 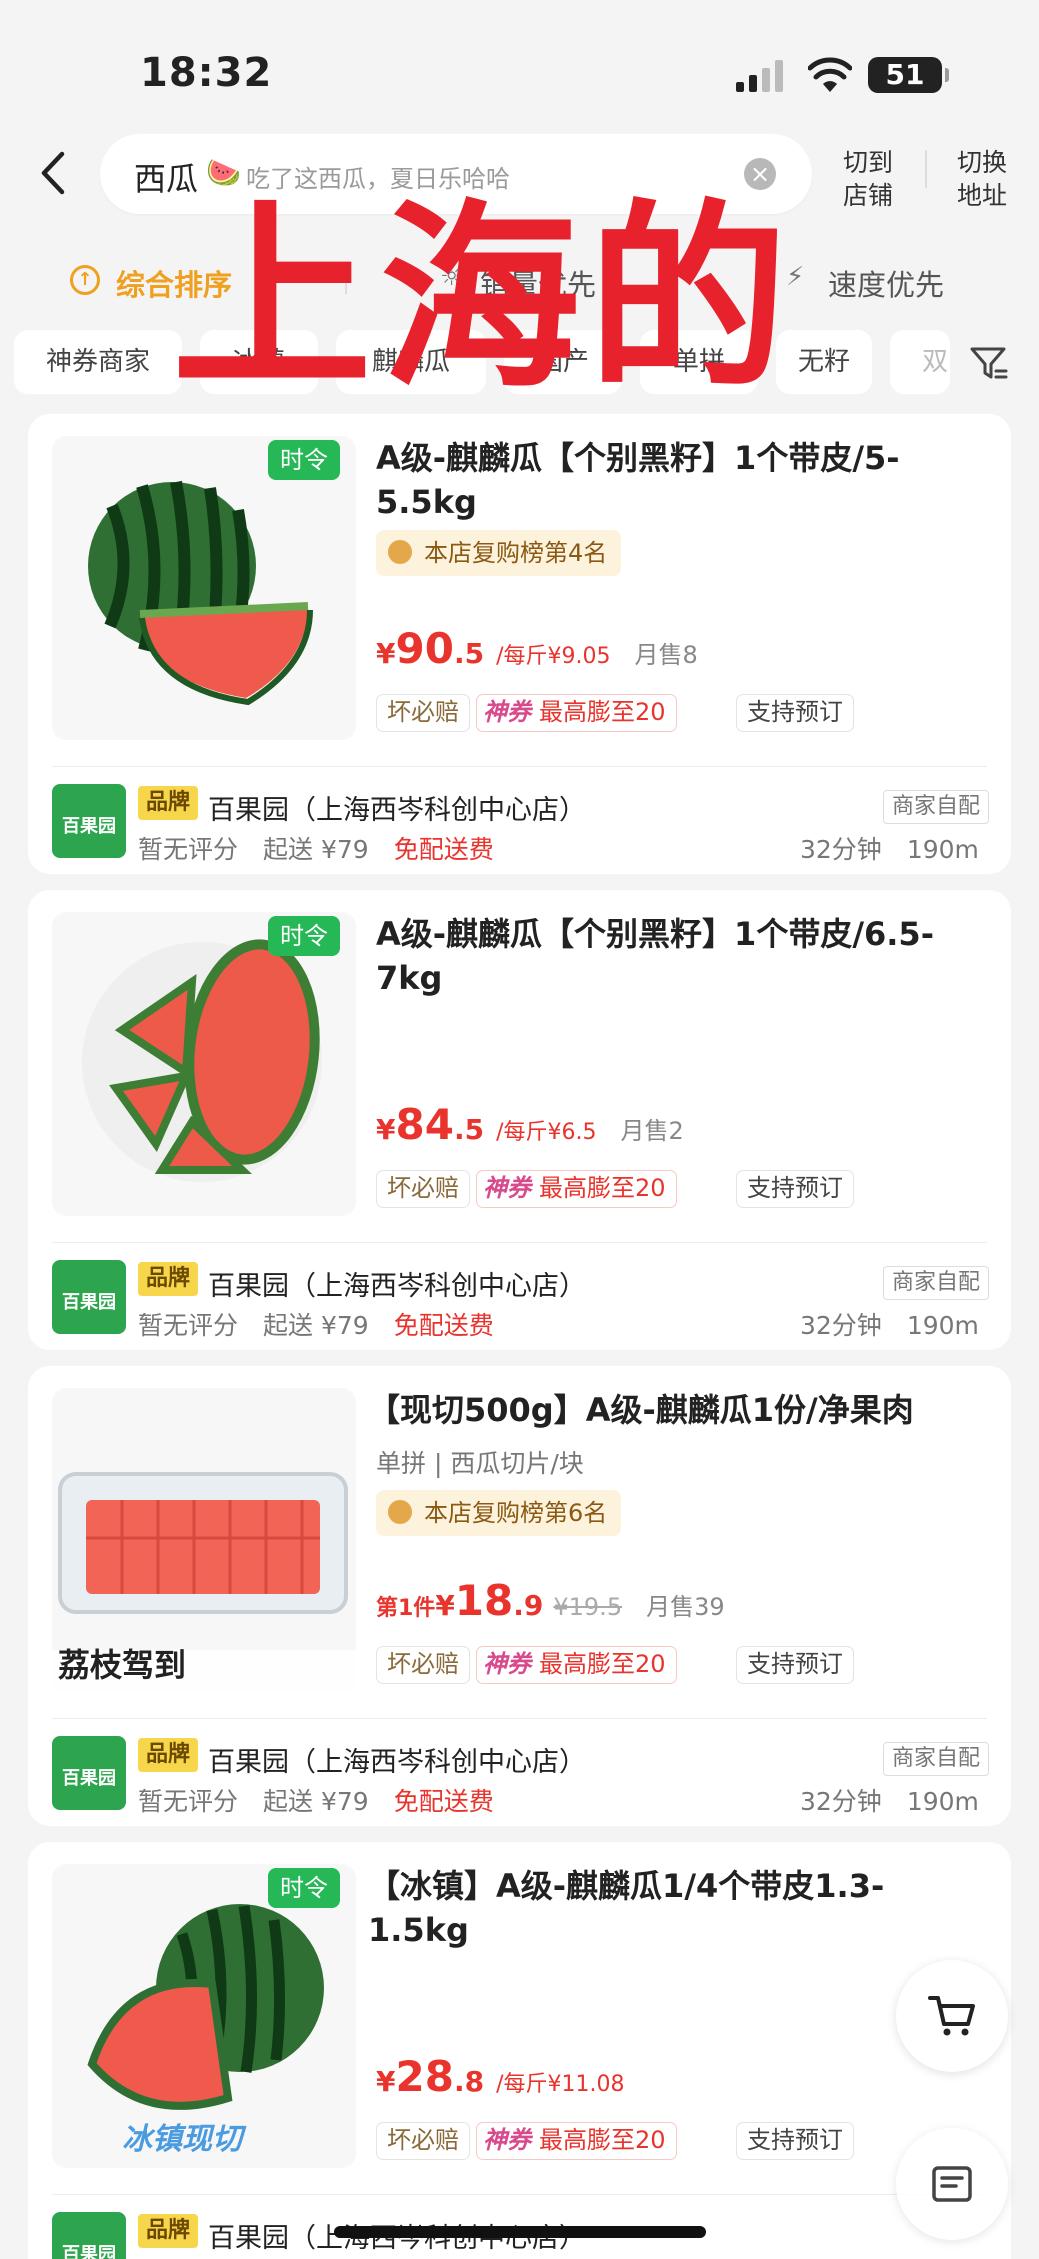 What do you see at coordinates (499, 553) in the screenshot?
I see `repurchase-rank-badge: 本店复购榜第4名` at bounding box center [499, 553].